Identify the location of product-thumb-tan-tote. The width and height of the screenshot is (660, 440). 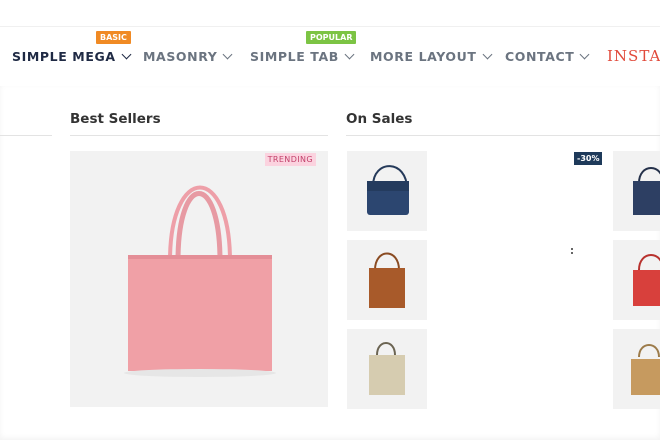
(636, 369).